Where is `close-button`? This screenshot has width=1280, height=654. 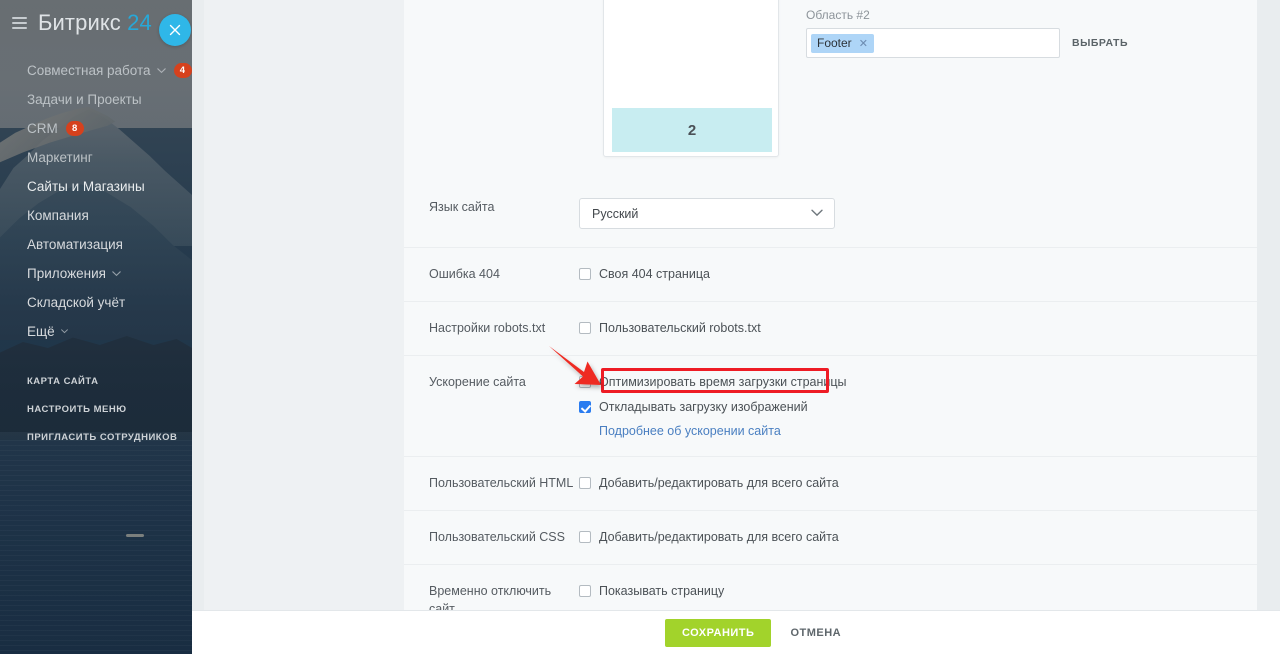
close-button is located at coordinates (175, 30).